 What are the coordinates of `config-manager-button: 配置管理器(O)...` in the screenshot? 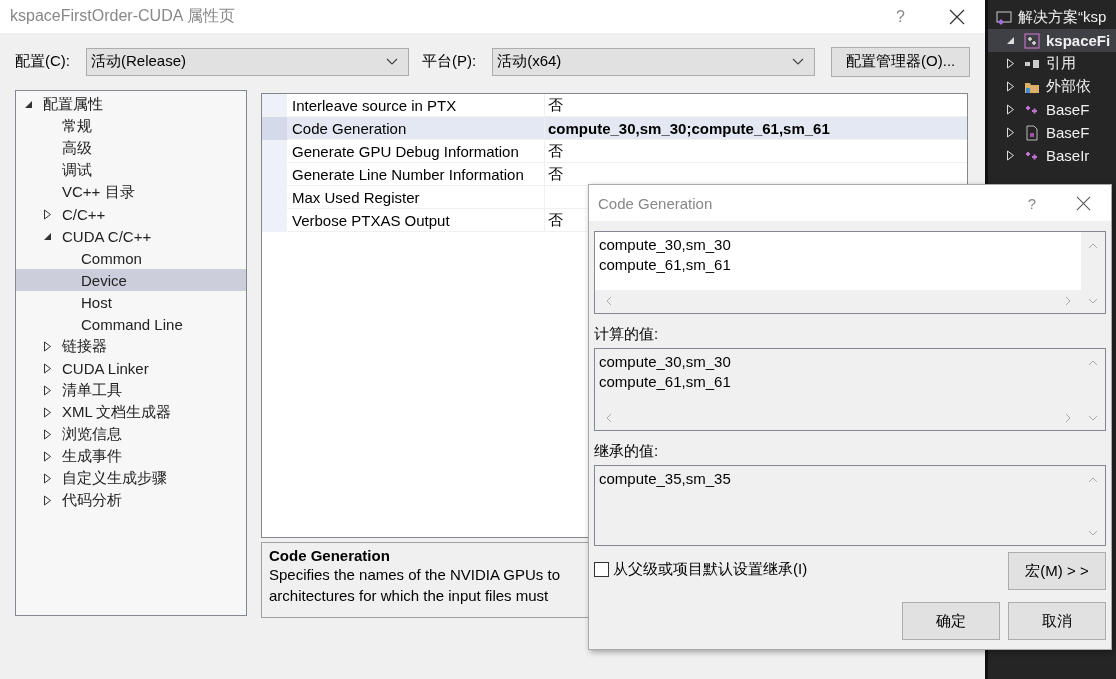 It's located at (901, 61).